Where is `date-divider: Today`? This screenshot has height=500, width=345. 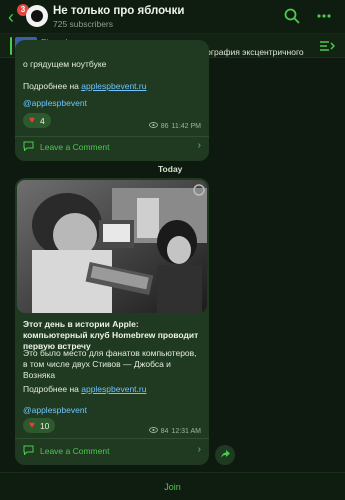 date-divider: Today is located at coordinates (170, 169).